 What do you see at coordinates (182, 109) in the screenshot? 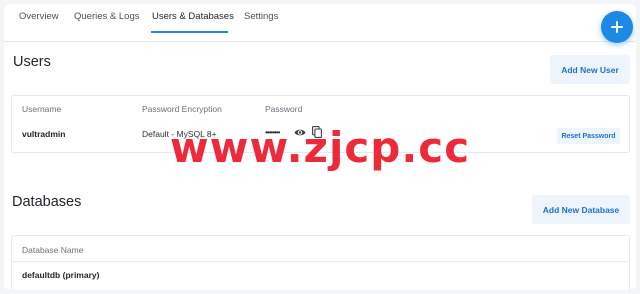
I see `column-header-password-encryption: Password Encryption` at bounding box center [182, 109].